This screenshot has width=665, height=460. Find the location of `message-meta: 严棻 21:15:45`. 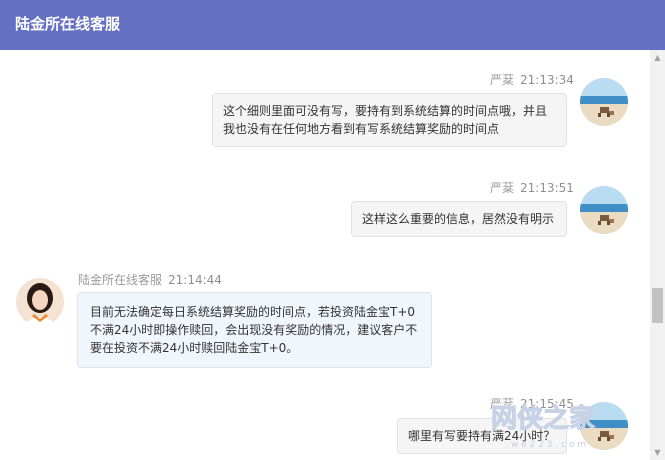

message-meta: 严棻 21:15:45 is located at coordinates (532, 404).